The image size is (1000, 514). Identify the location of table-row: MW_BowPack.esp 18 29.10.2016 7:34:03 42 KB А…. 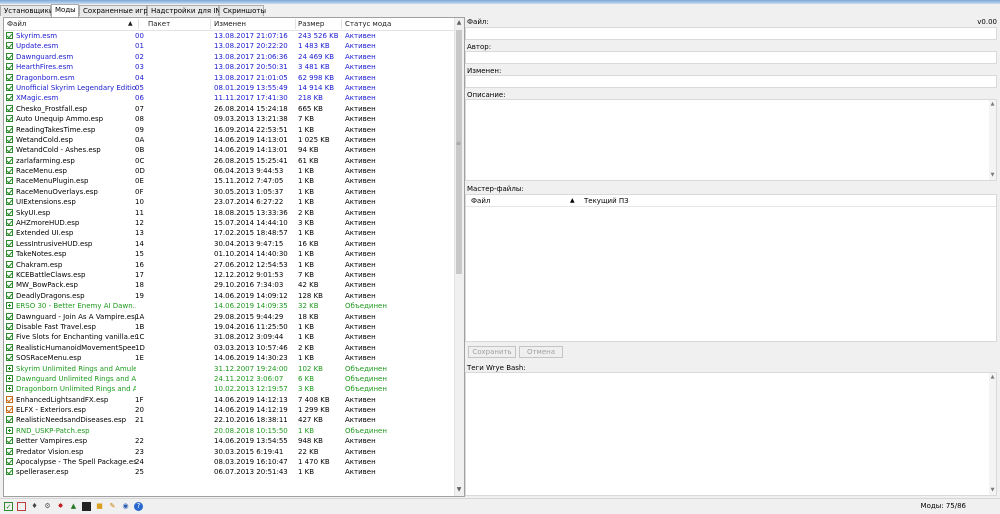
(230, 285).